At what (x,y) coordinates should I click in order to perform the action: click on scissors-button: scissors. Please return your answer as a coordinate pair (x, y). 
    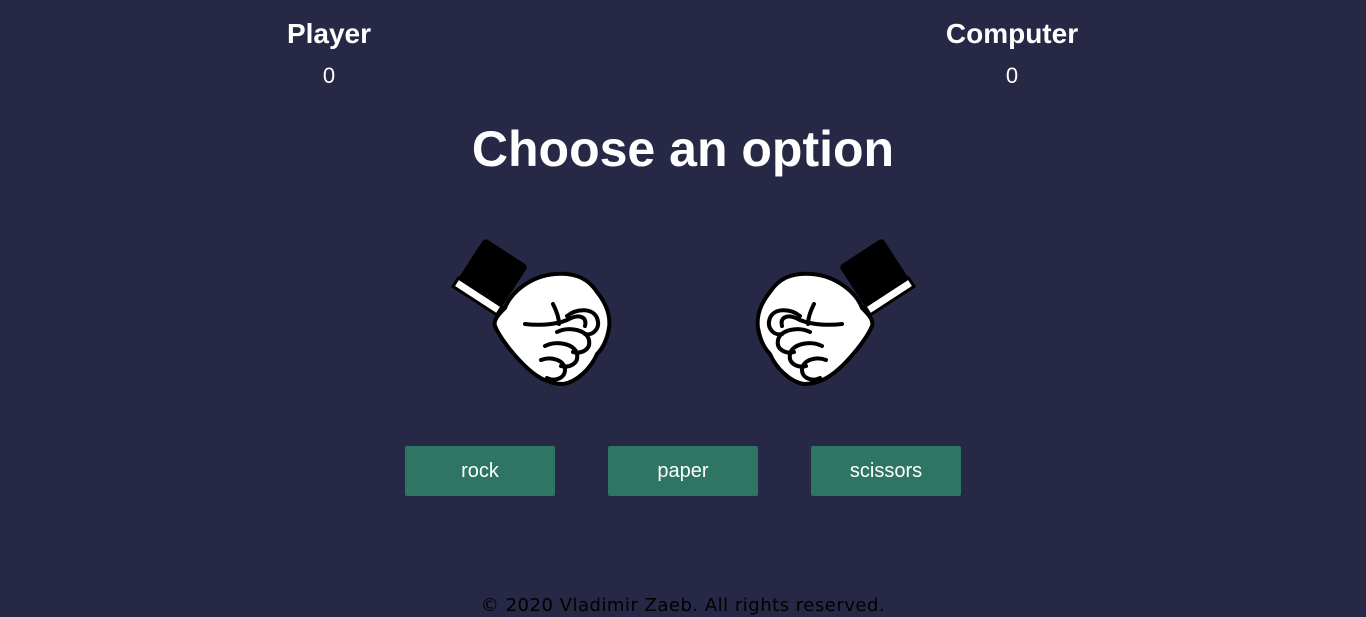
    Looking at the image, I should click on (886, 471).